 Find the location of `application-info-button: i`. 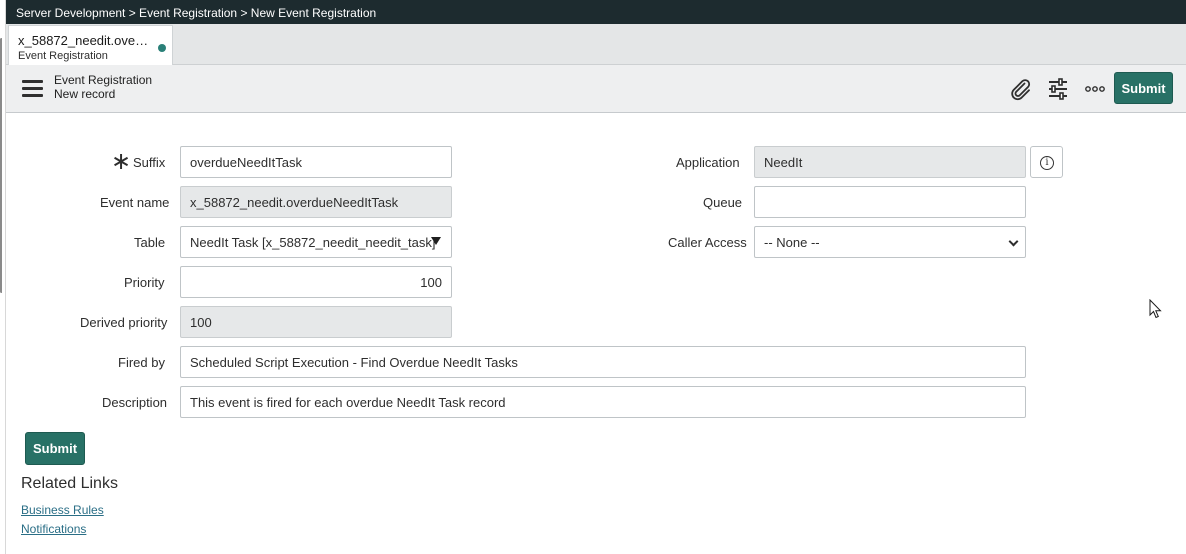

application-info-button: i is located at coordinates (1046, 162).